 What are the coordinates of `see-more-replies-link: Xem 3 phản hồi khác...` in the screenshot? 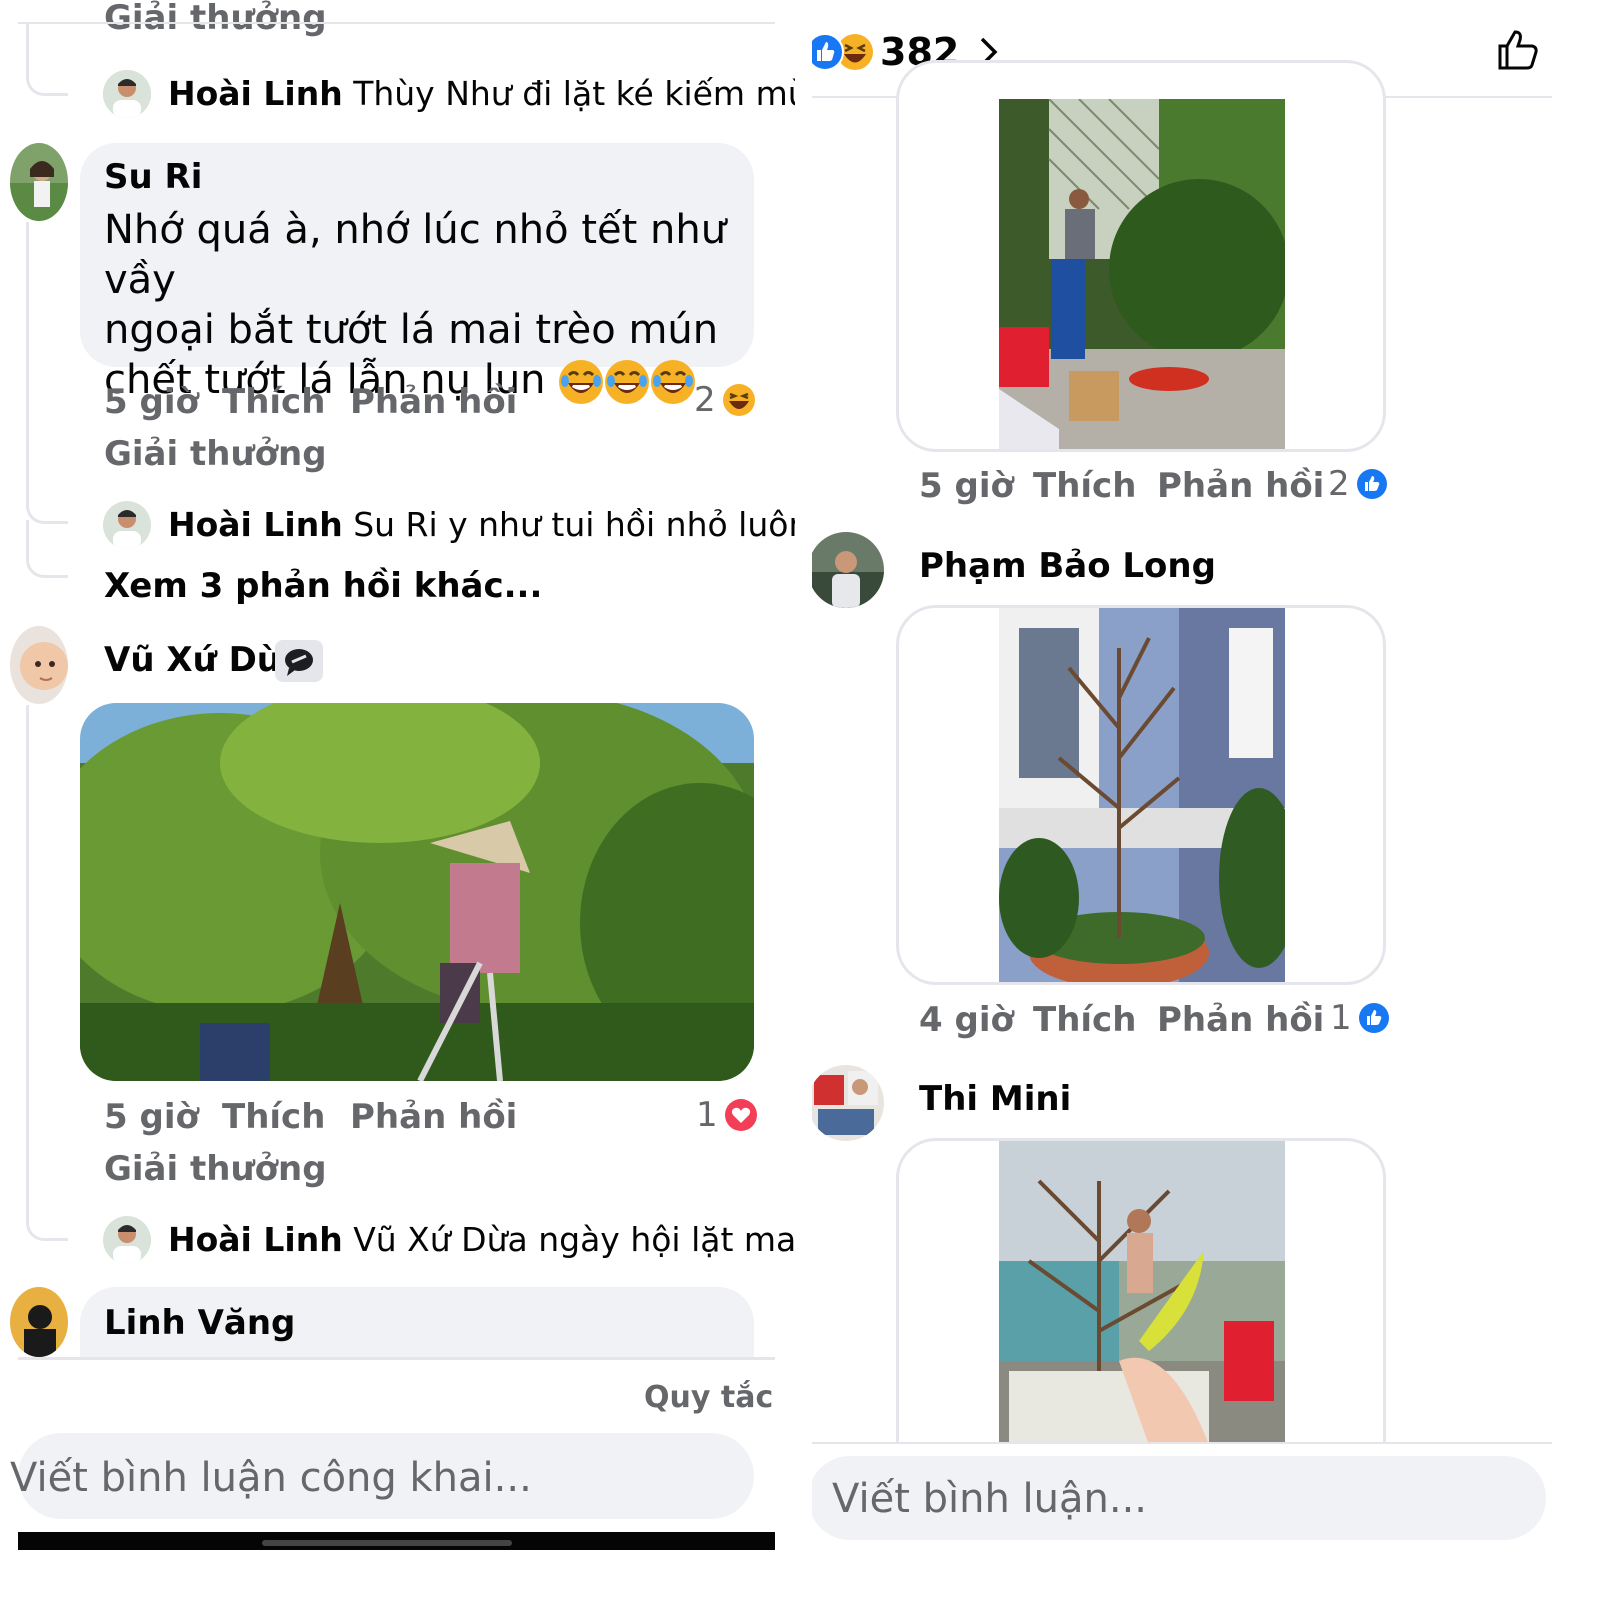 It's located at (323, 586).